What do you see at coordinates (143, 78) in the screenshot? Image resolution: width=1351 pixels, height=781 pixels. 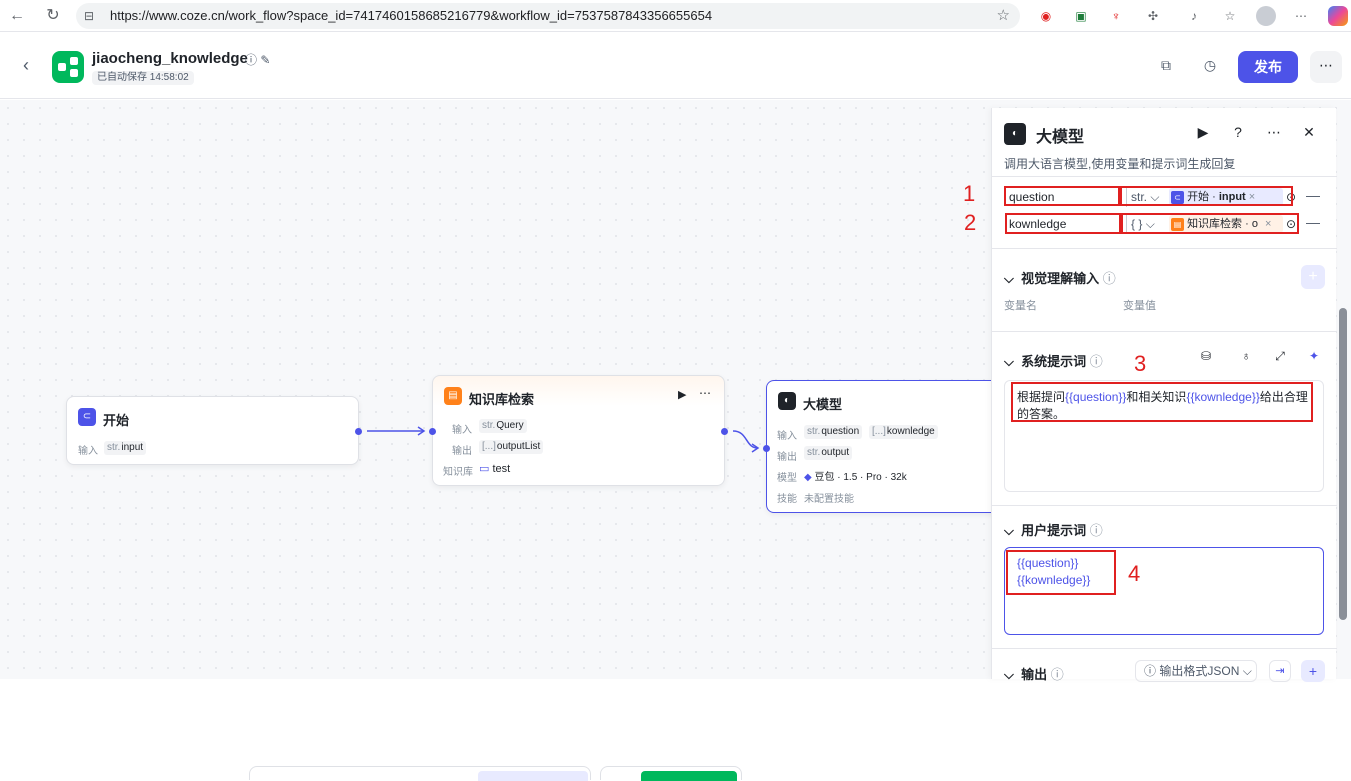 I see `autosave-badge: 已自动保存 14:58:02` at bounding box center [143, 78].